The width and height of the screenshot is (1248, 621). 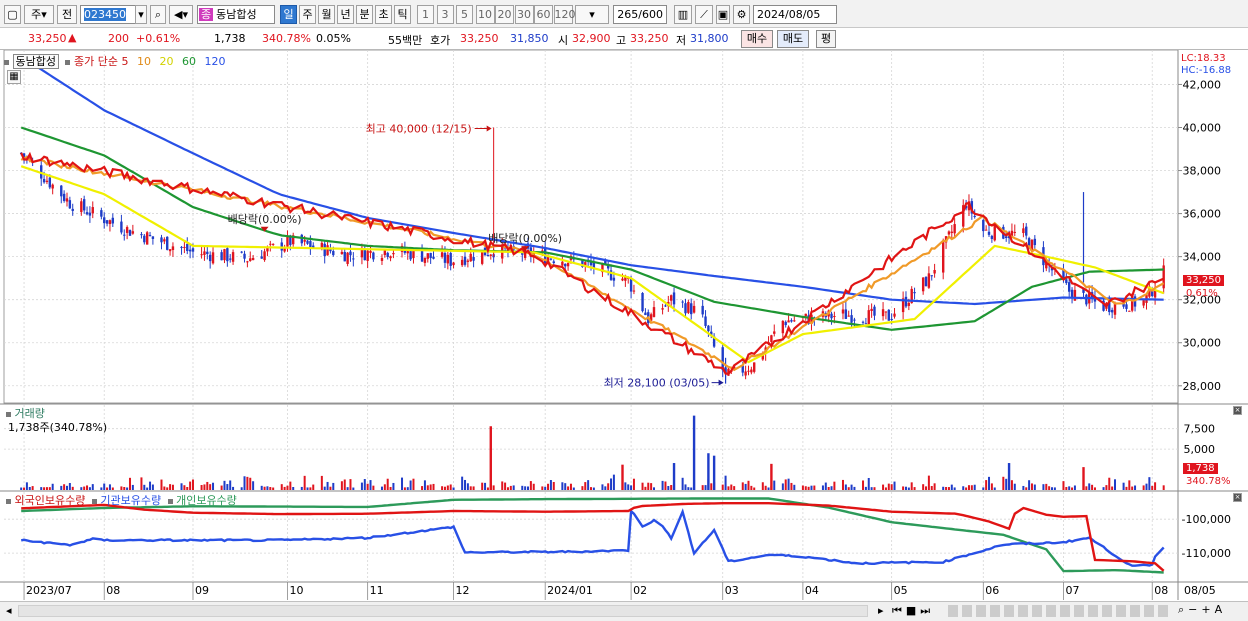 I want to click on close-volume-icon: ×, so click(x=1237, y=410).